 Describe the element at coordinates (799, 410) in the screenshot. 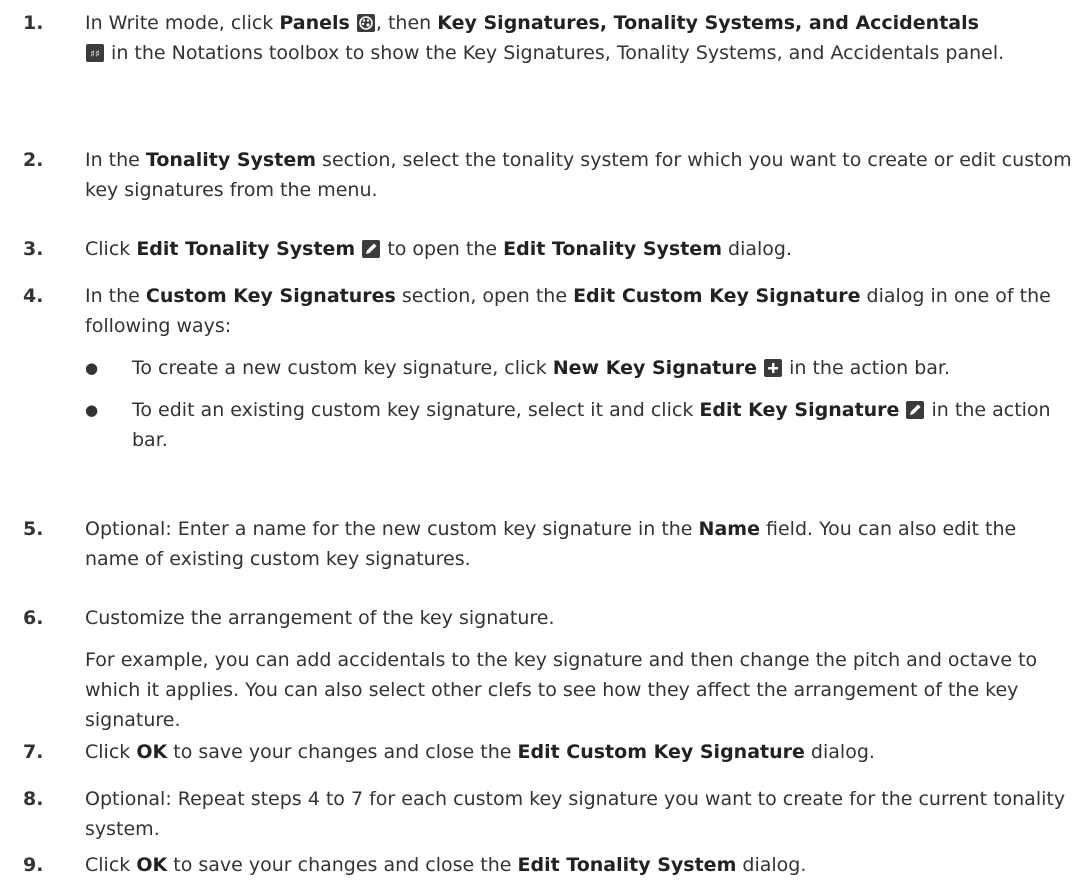

I see `ui-term: Edit Key Signature` at that location.